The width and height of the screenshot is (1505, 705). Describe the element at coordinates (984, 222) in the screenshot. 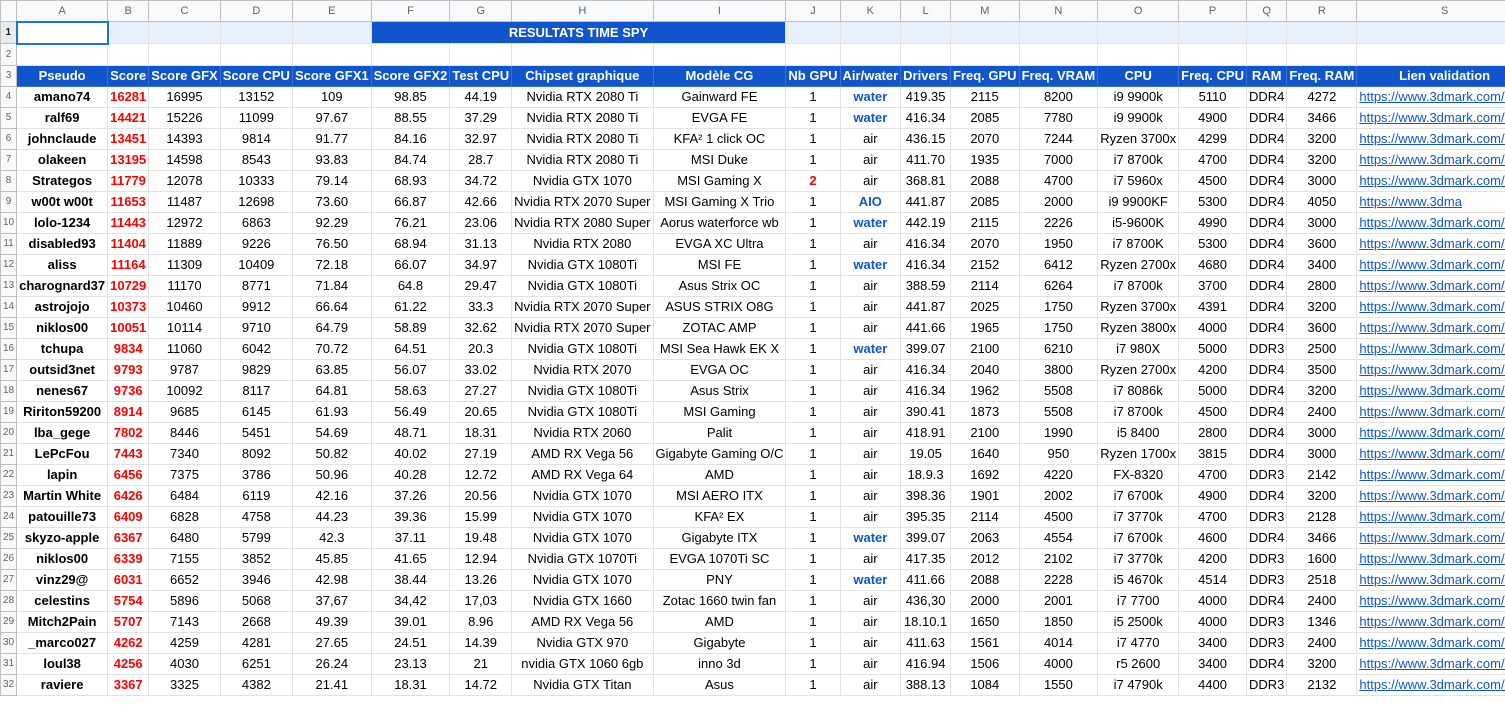

I see `table-cell: 2115` at that location.